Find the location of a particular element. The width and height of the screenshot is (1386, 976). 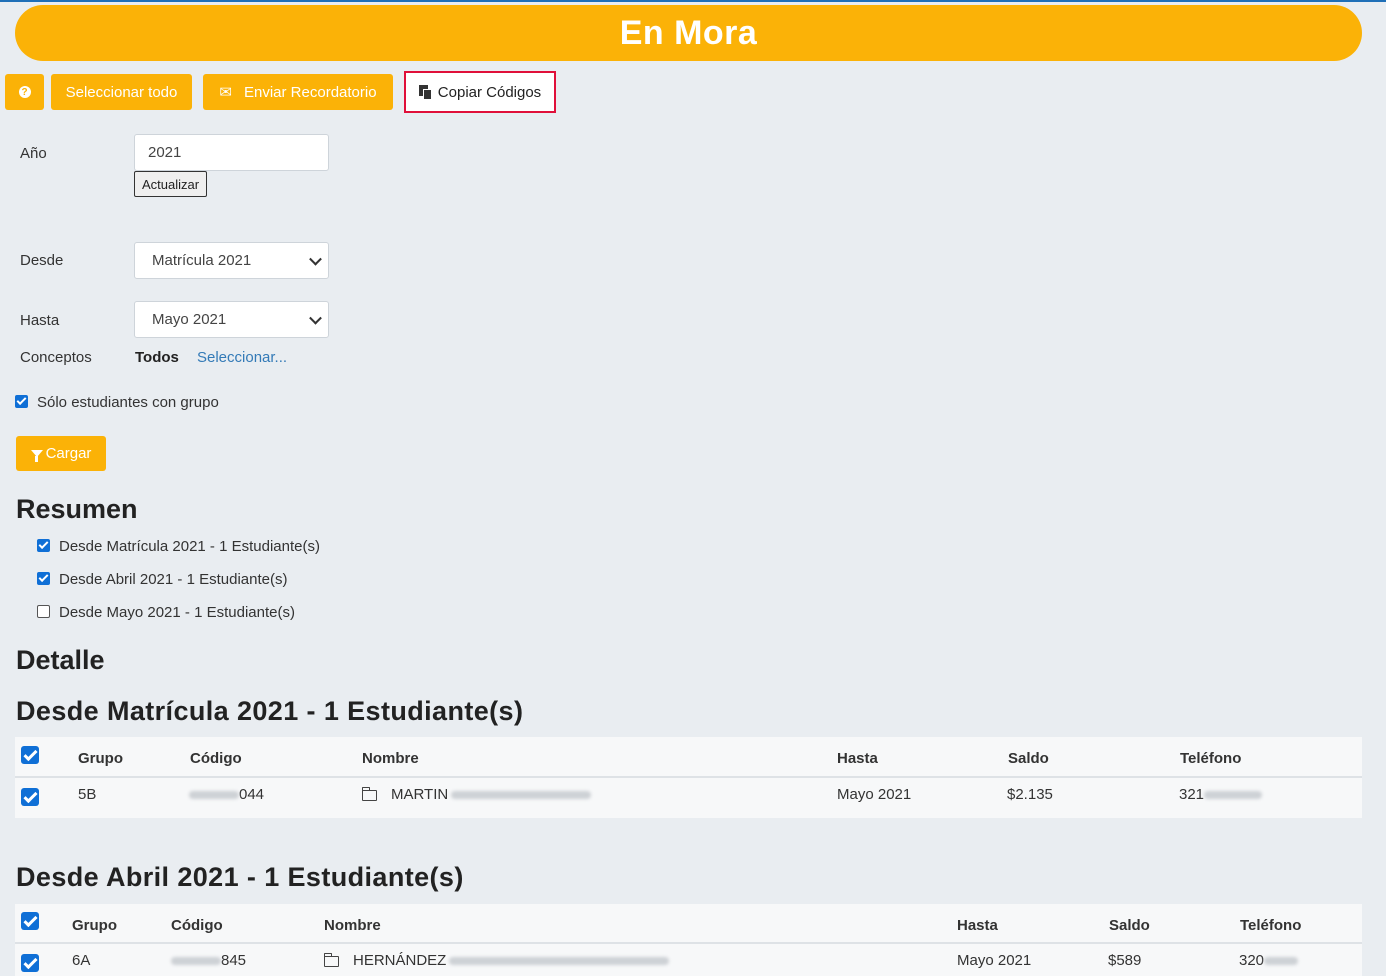

concepts-value: Todos is located at coordinates (157, 357).